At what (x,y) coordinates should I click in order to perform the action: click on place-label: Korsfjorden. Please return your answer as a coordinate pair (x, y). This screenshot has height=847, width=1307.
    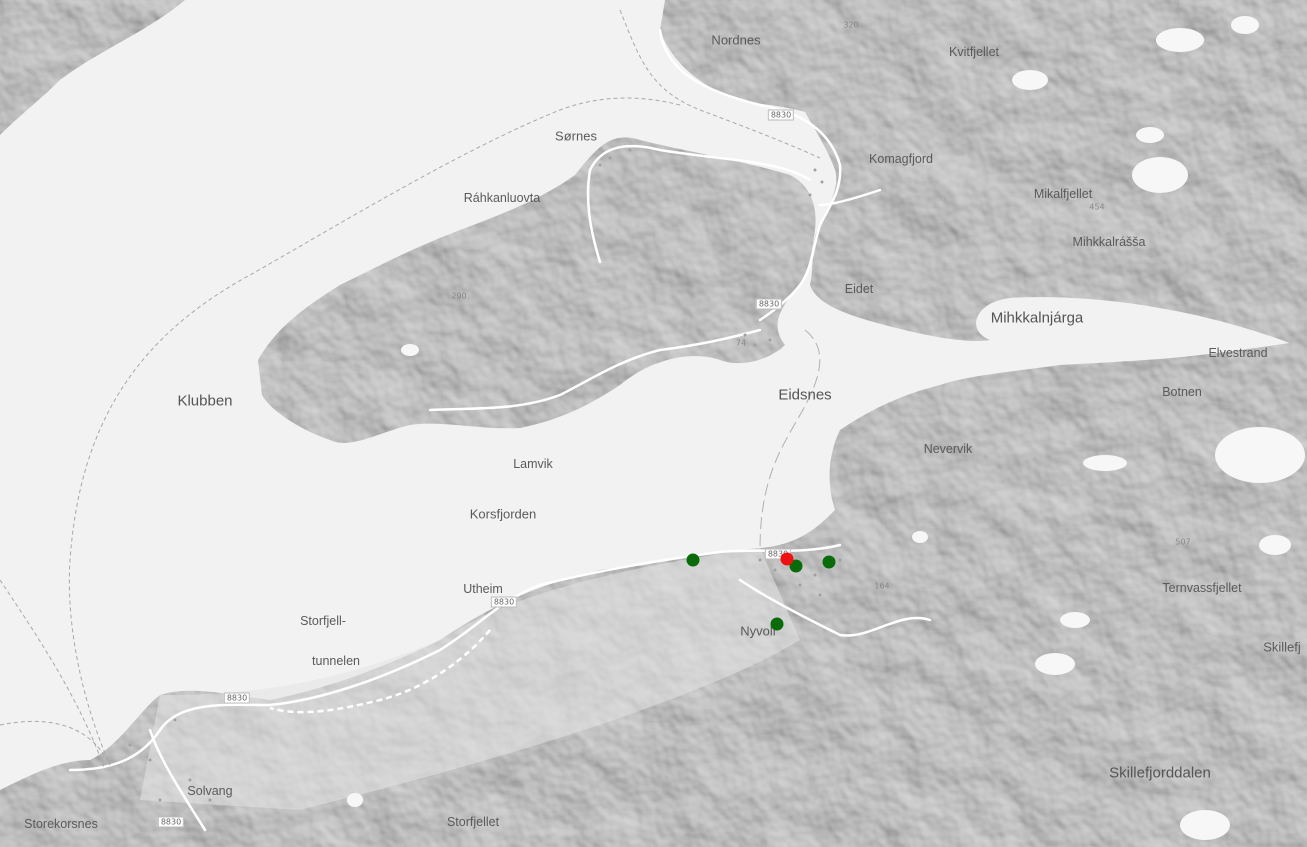
    Looking at the image, I should click on (503, 514).